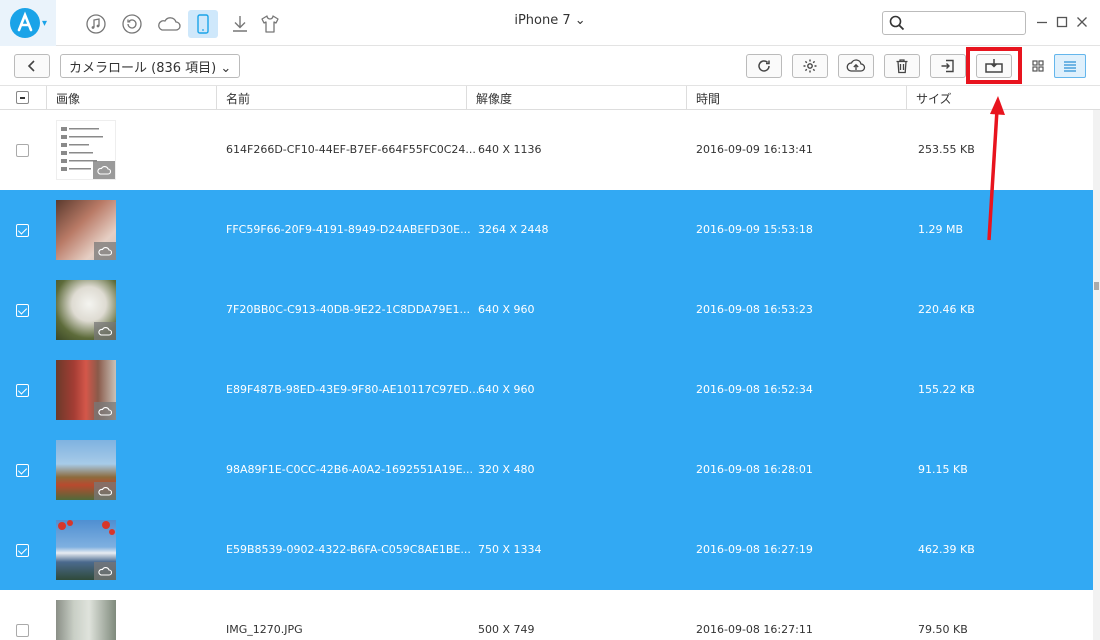  I want to click on device-name-dropdown: iPhone 7 ⌄, so click(550, 20).